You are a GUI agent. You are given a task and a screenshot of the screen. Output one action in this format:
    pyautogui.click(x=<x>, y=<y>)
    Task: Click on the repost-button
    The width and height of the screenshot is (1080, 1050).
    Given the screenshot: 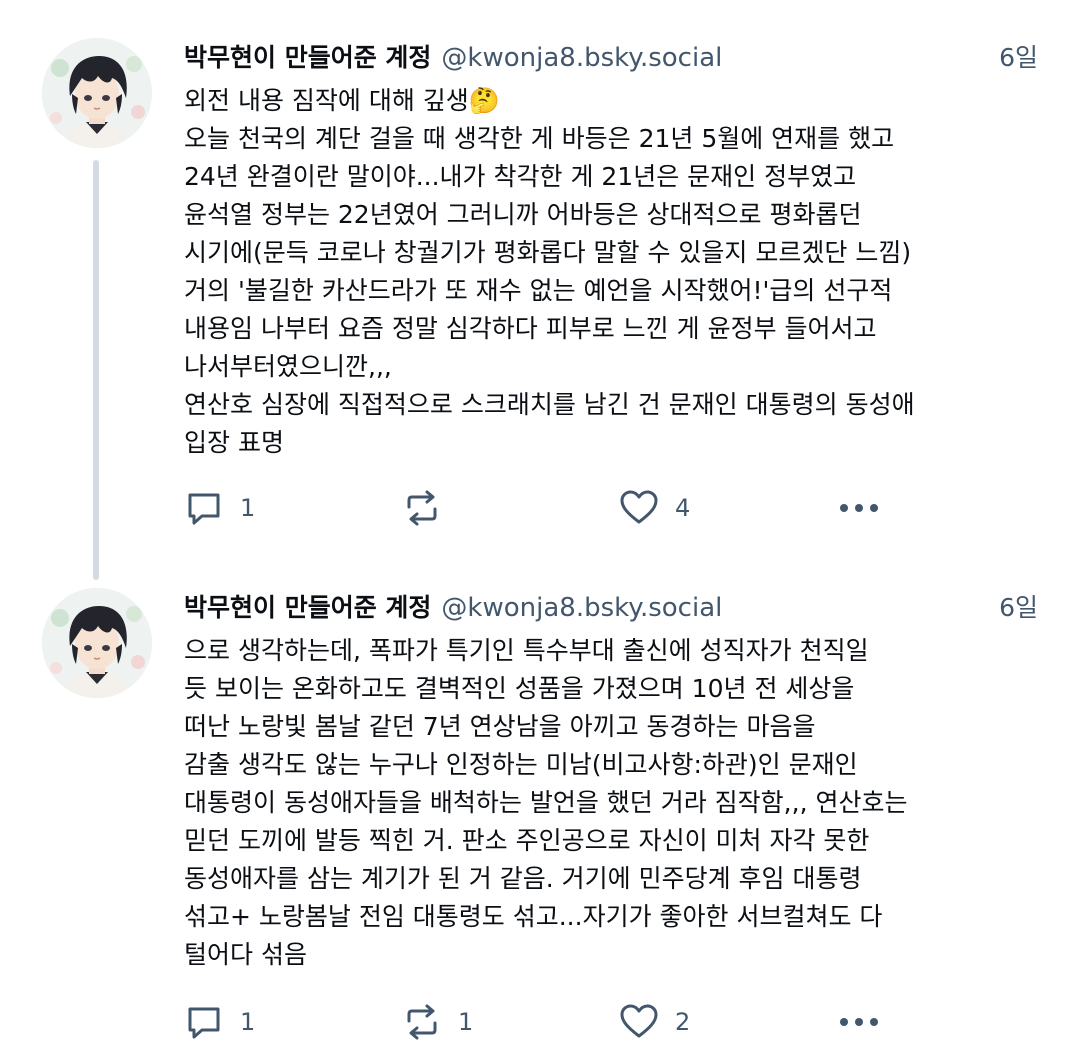 What is the action you would take?
    pyautogui.click(x=430, y=508)
    